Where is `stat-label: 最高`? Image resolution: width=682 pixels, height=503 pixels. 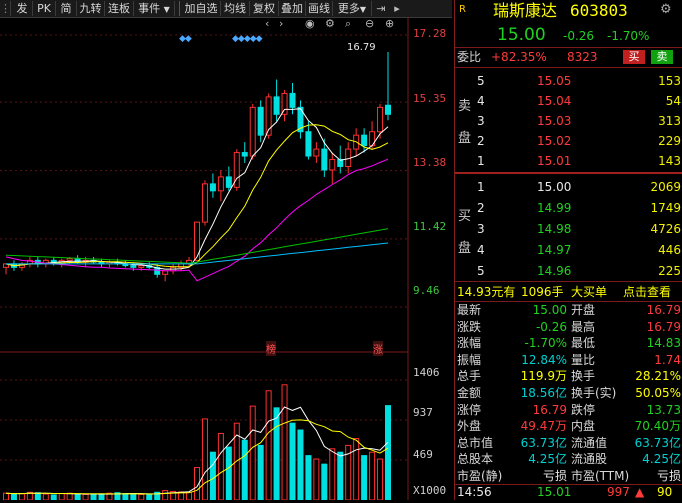 stat-label: 最高 is located at coordinates (583, 326).